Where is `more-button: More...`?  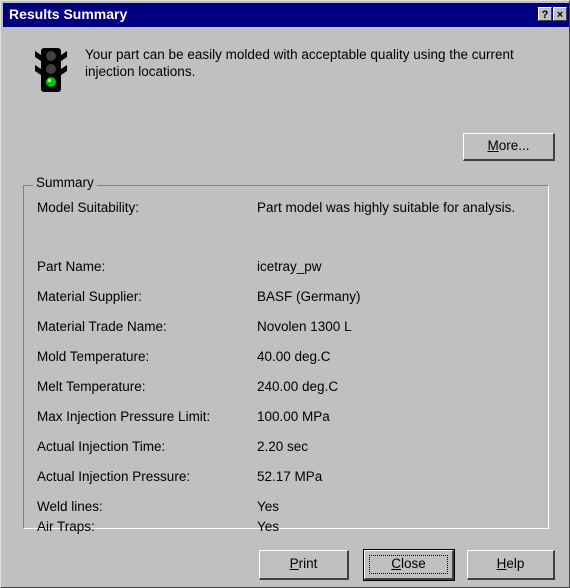 more-button: More... is located at coordinates (509, 147).